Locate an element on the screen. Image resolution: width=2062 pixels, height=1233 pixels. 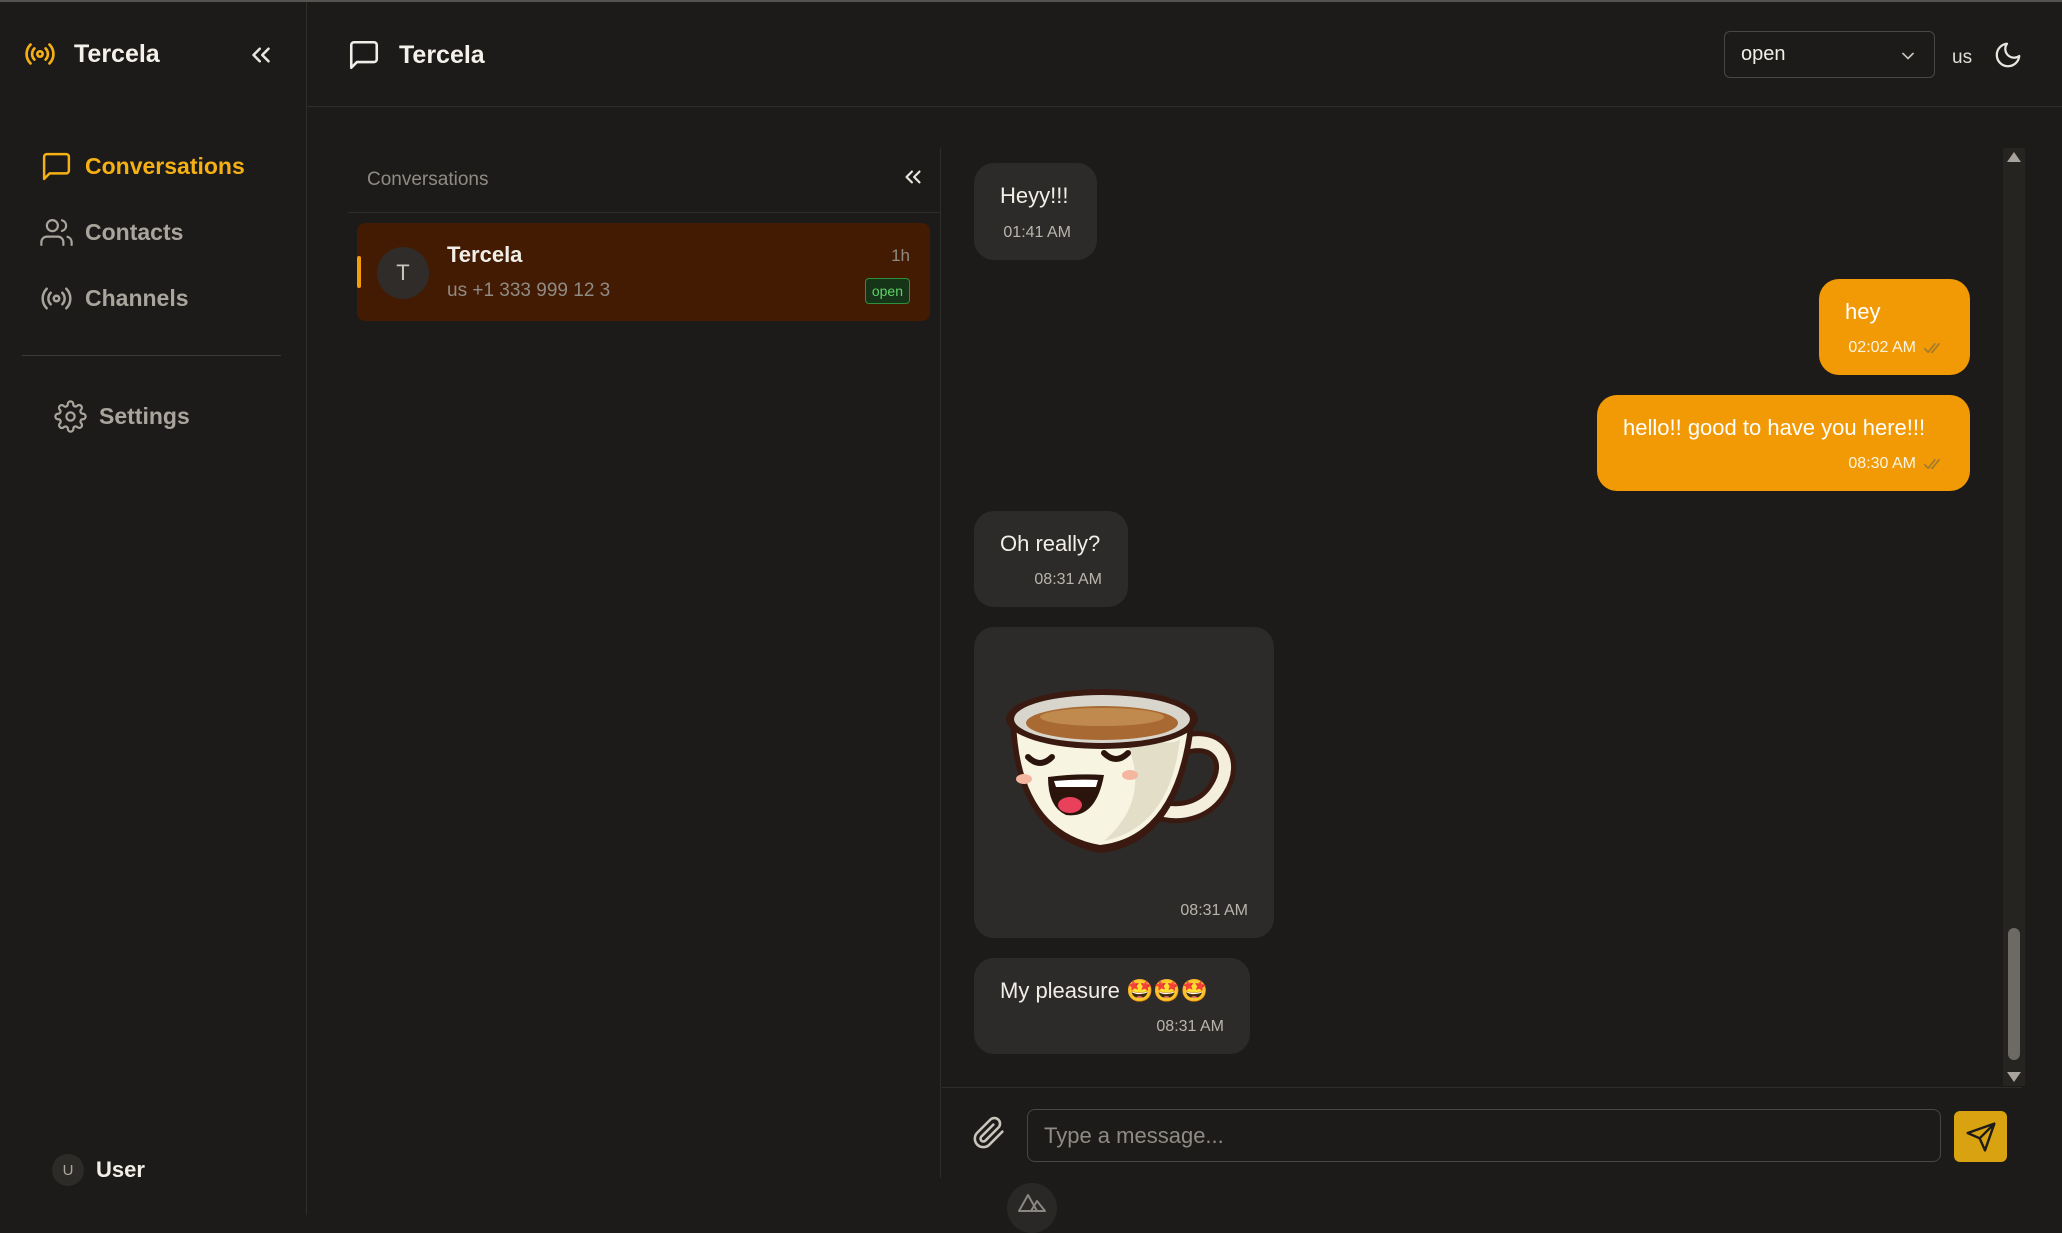
message-time: 02:02 AM is located at coordinates (1896, 348).